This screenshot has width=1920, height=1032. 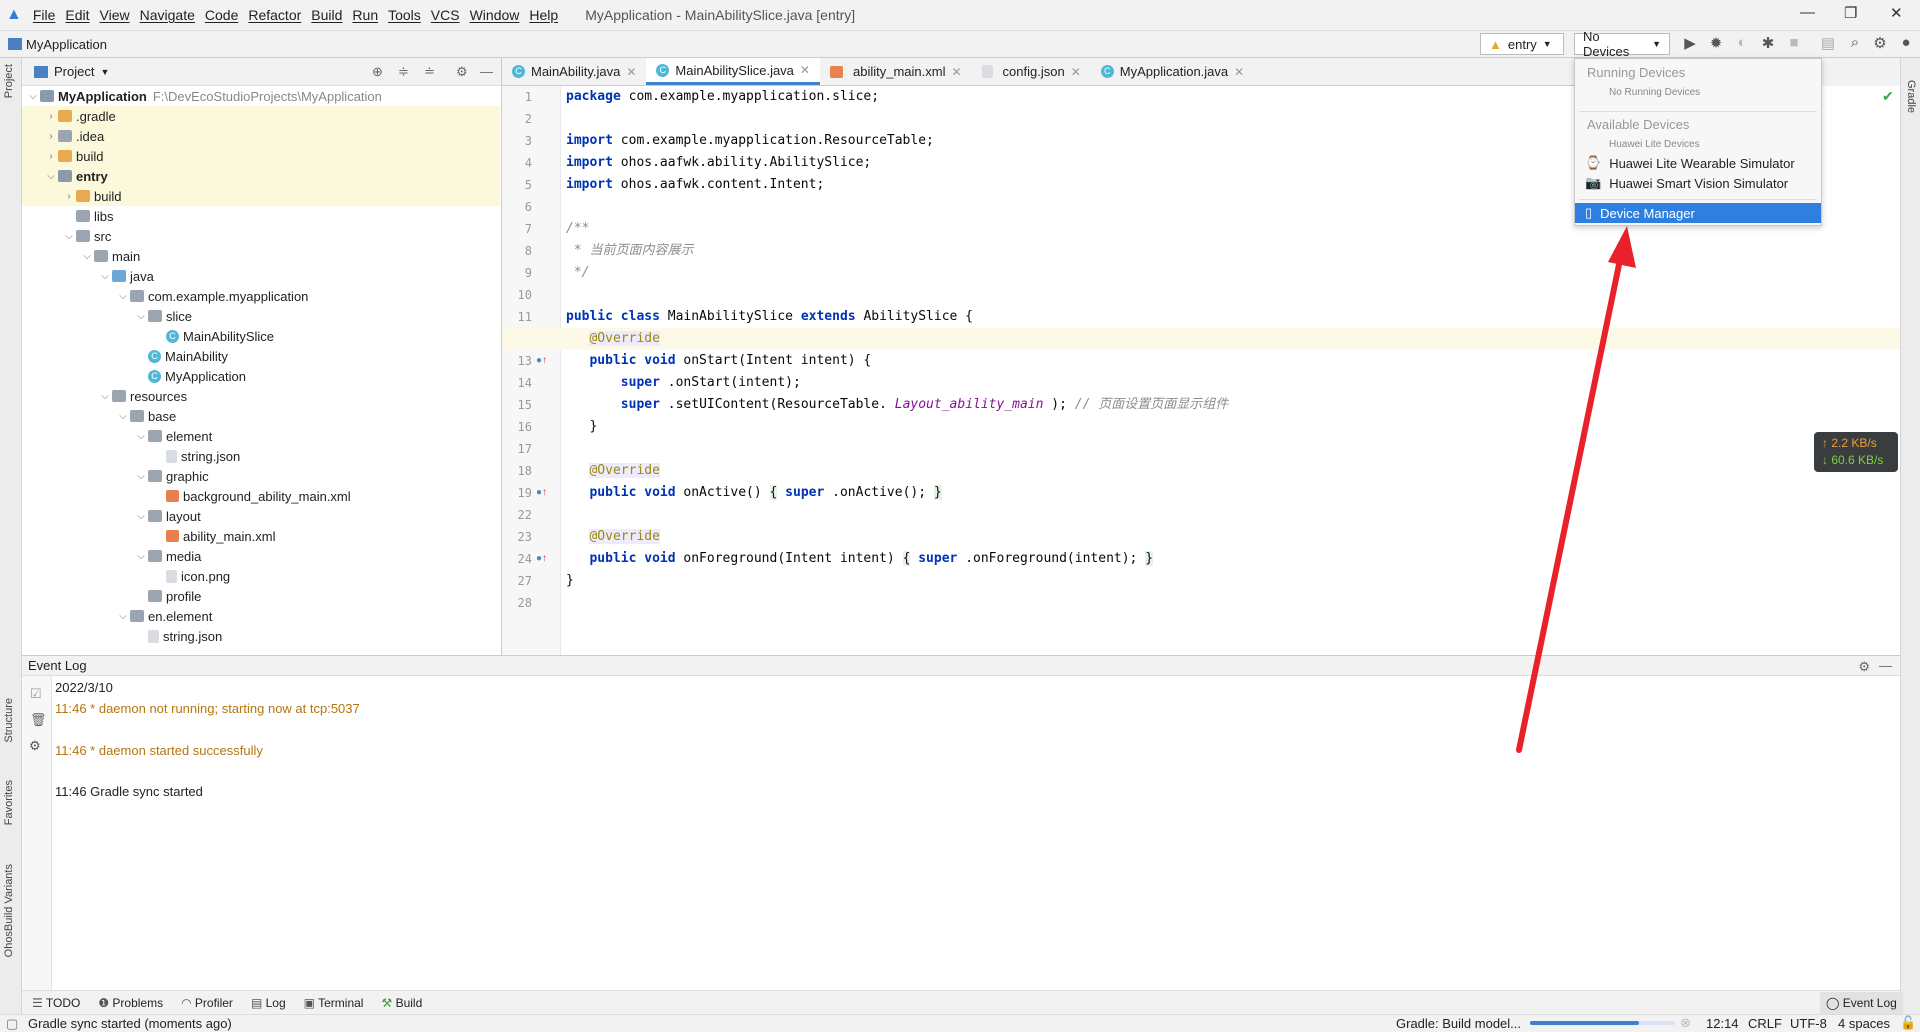 I want to click on tree-item: ⌵ entry, so click(x=261, y=176).